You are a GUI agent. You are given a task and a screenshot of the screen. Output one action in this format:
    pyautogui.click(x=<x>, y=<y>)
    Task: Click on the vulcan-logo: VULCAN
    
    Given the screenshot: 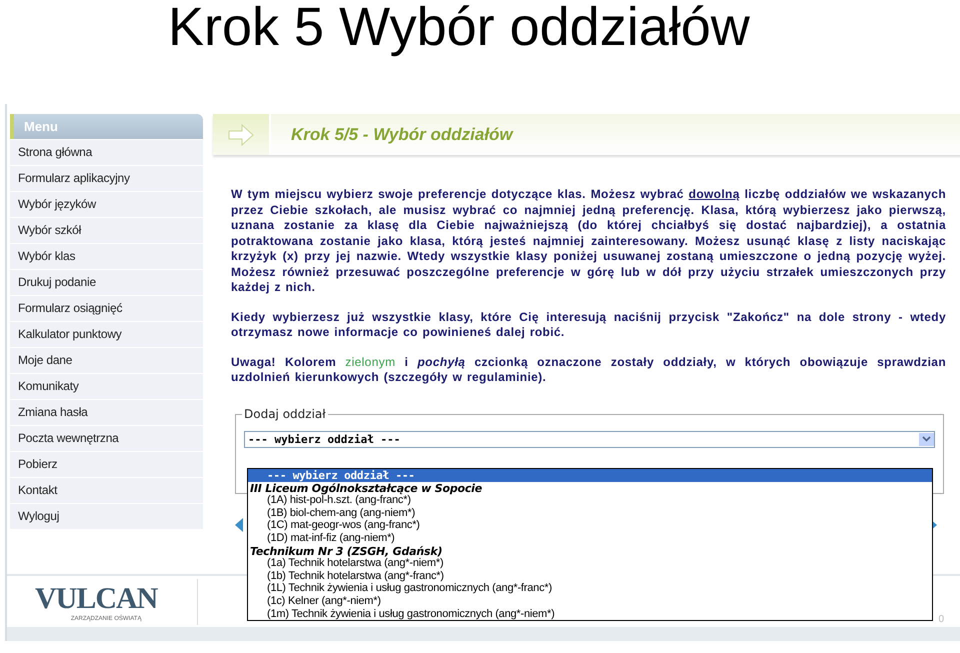 What is the action you would take?
    pyautogui.click(x=96, y=598)
    